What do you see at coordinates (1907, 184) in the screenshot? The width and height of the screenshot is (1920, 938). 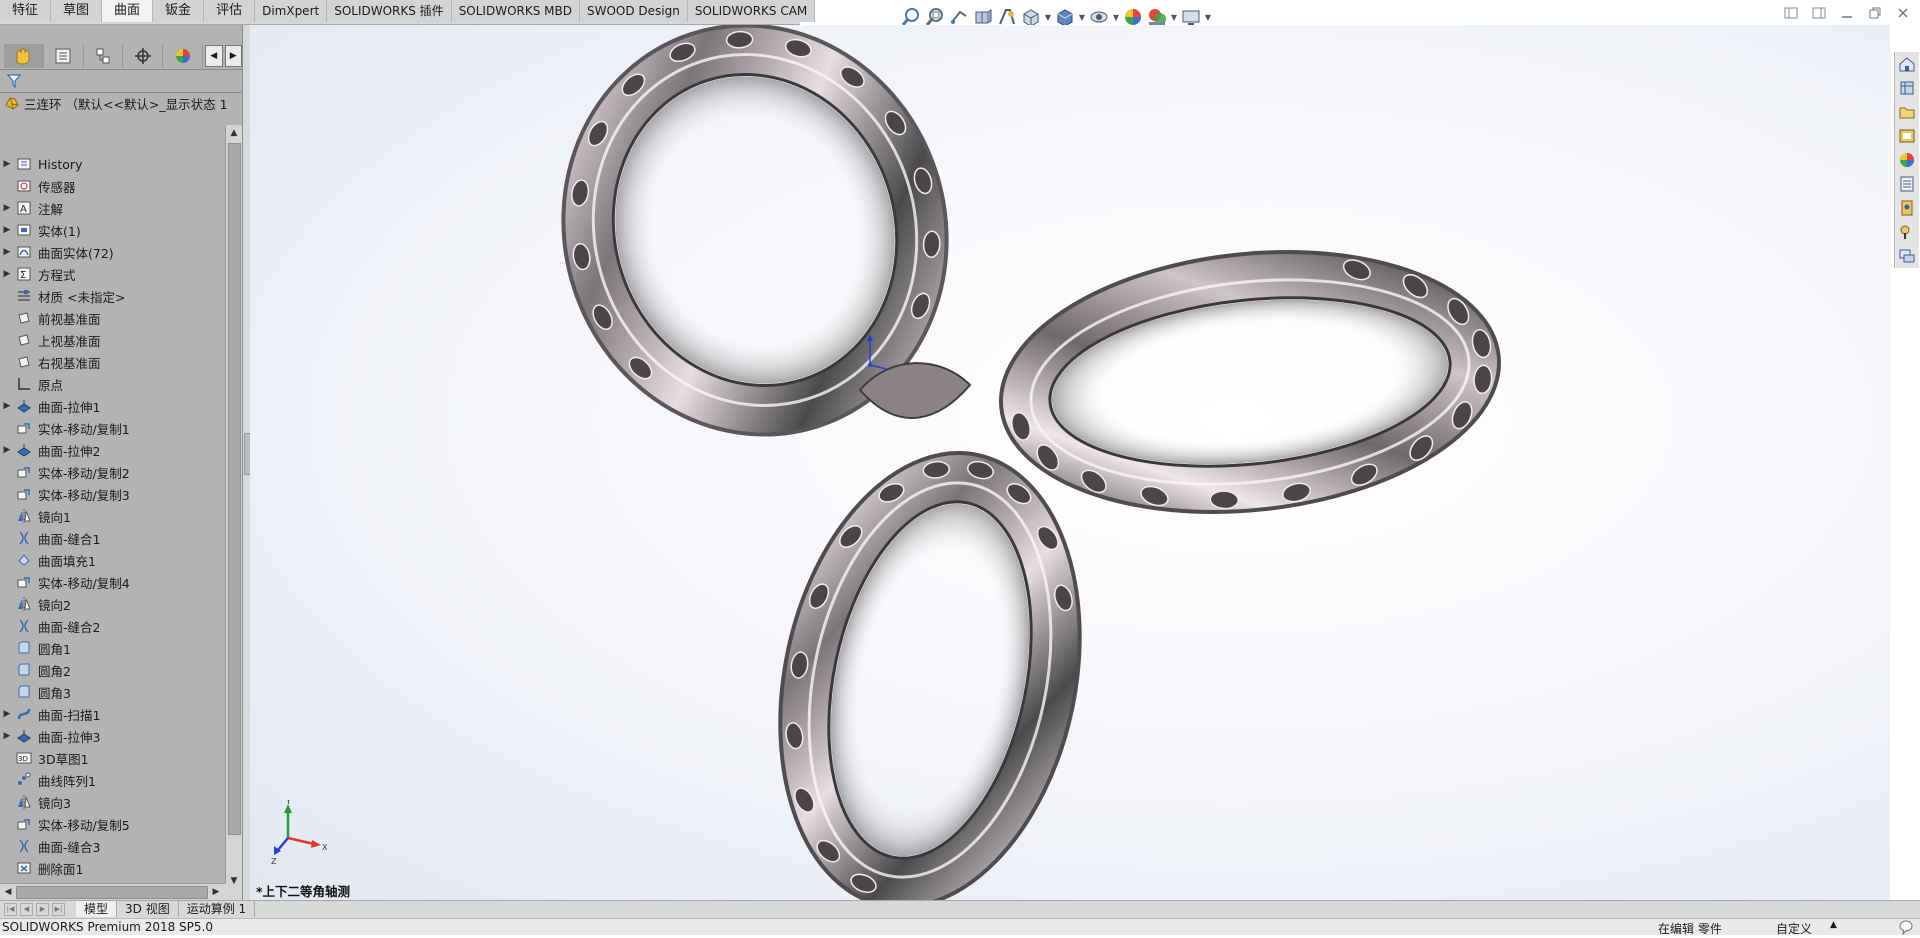 I see `custom-properties-icon` at bounding box center [1907, 184].